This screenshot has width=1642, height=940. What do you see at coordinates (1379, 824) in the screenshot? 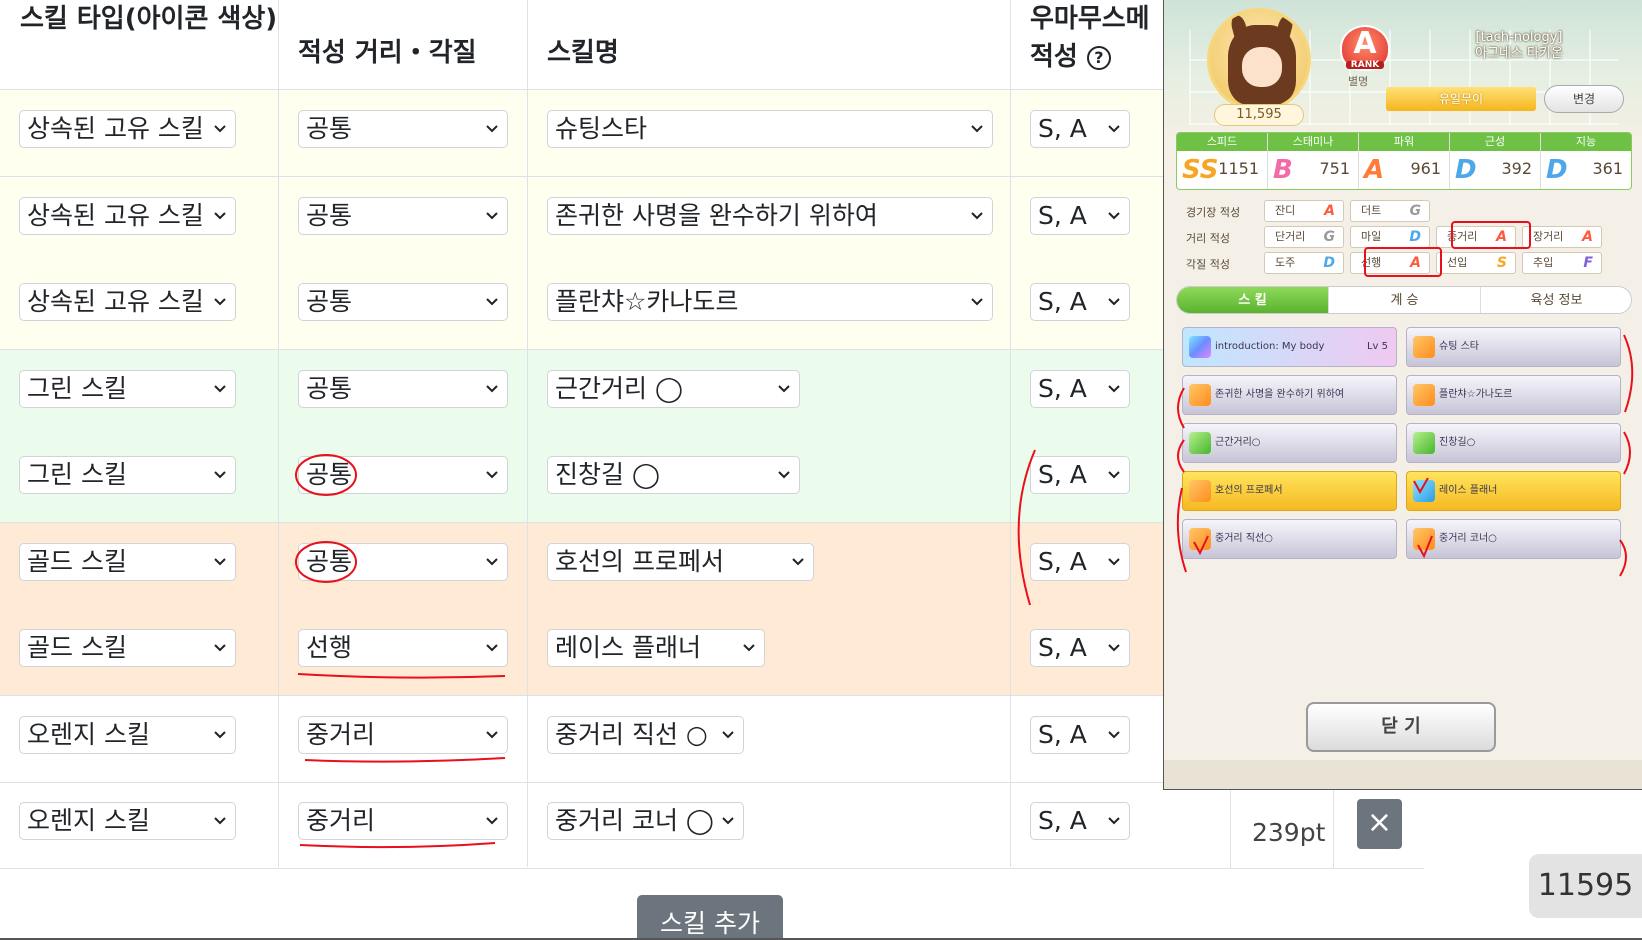
I see `delete-skill-button: ×` at bounding box center [1379, 824].